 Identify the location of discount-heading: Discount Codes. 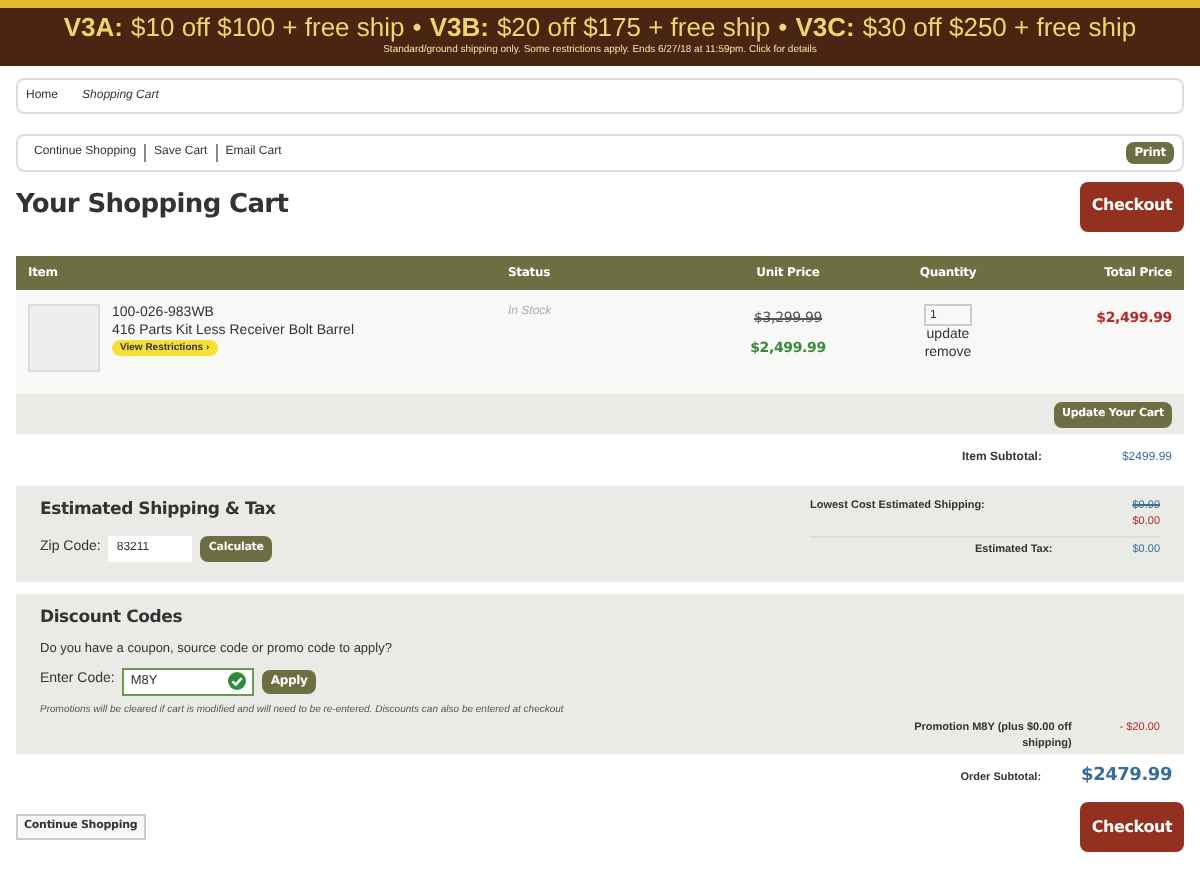
(112, 619).